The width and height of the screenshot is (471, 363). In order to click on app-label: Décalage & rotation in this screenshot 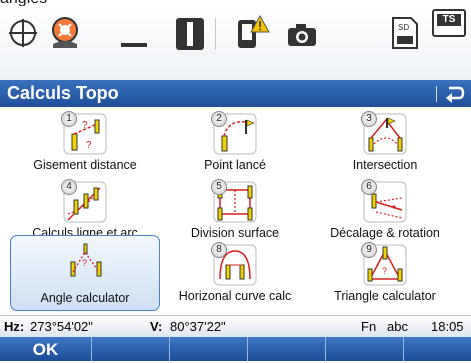, I will do `click(385, 233)`.